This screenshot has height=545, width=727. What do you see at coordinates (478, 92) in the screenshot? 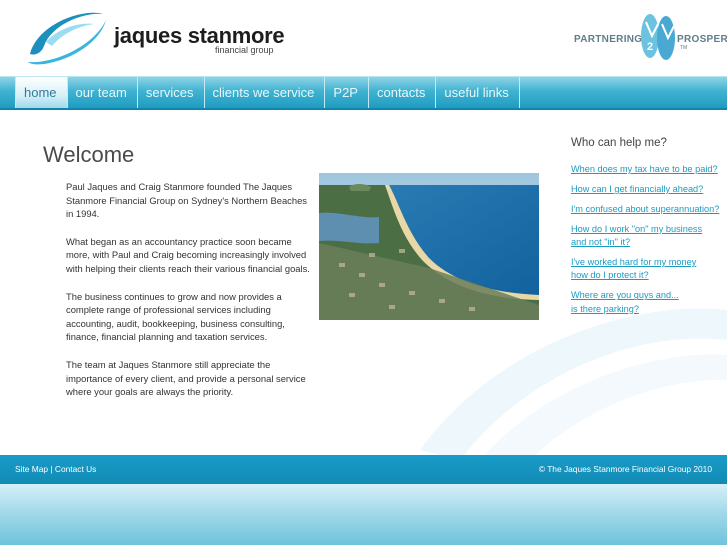
I see `nav-item-useful-links: useful links` at bounding box center [478, 92].